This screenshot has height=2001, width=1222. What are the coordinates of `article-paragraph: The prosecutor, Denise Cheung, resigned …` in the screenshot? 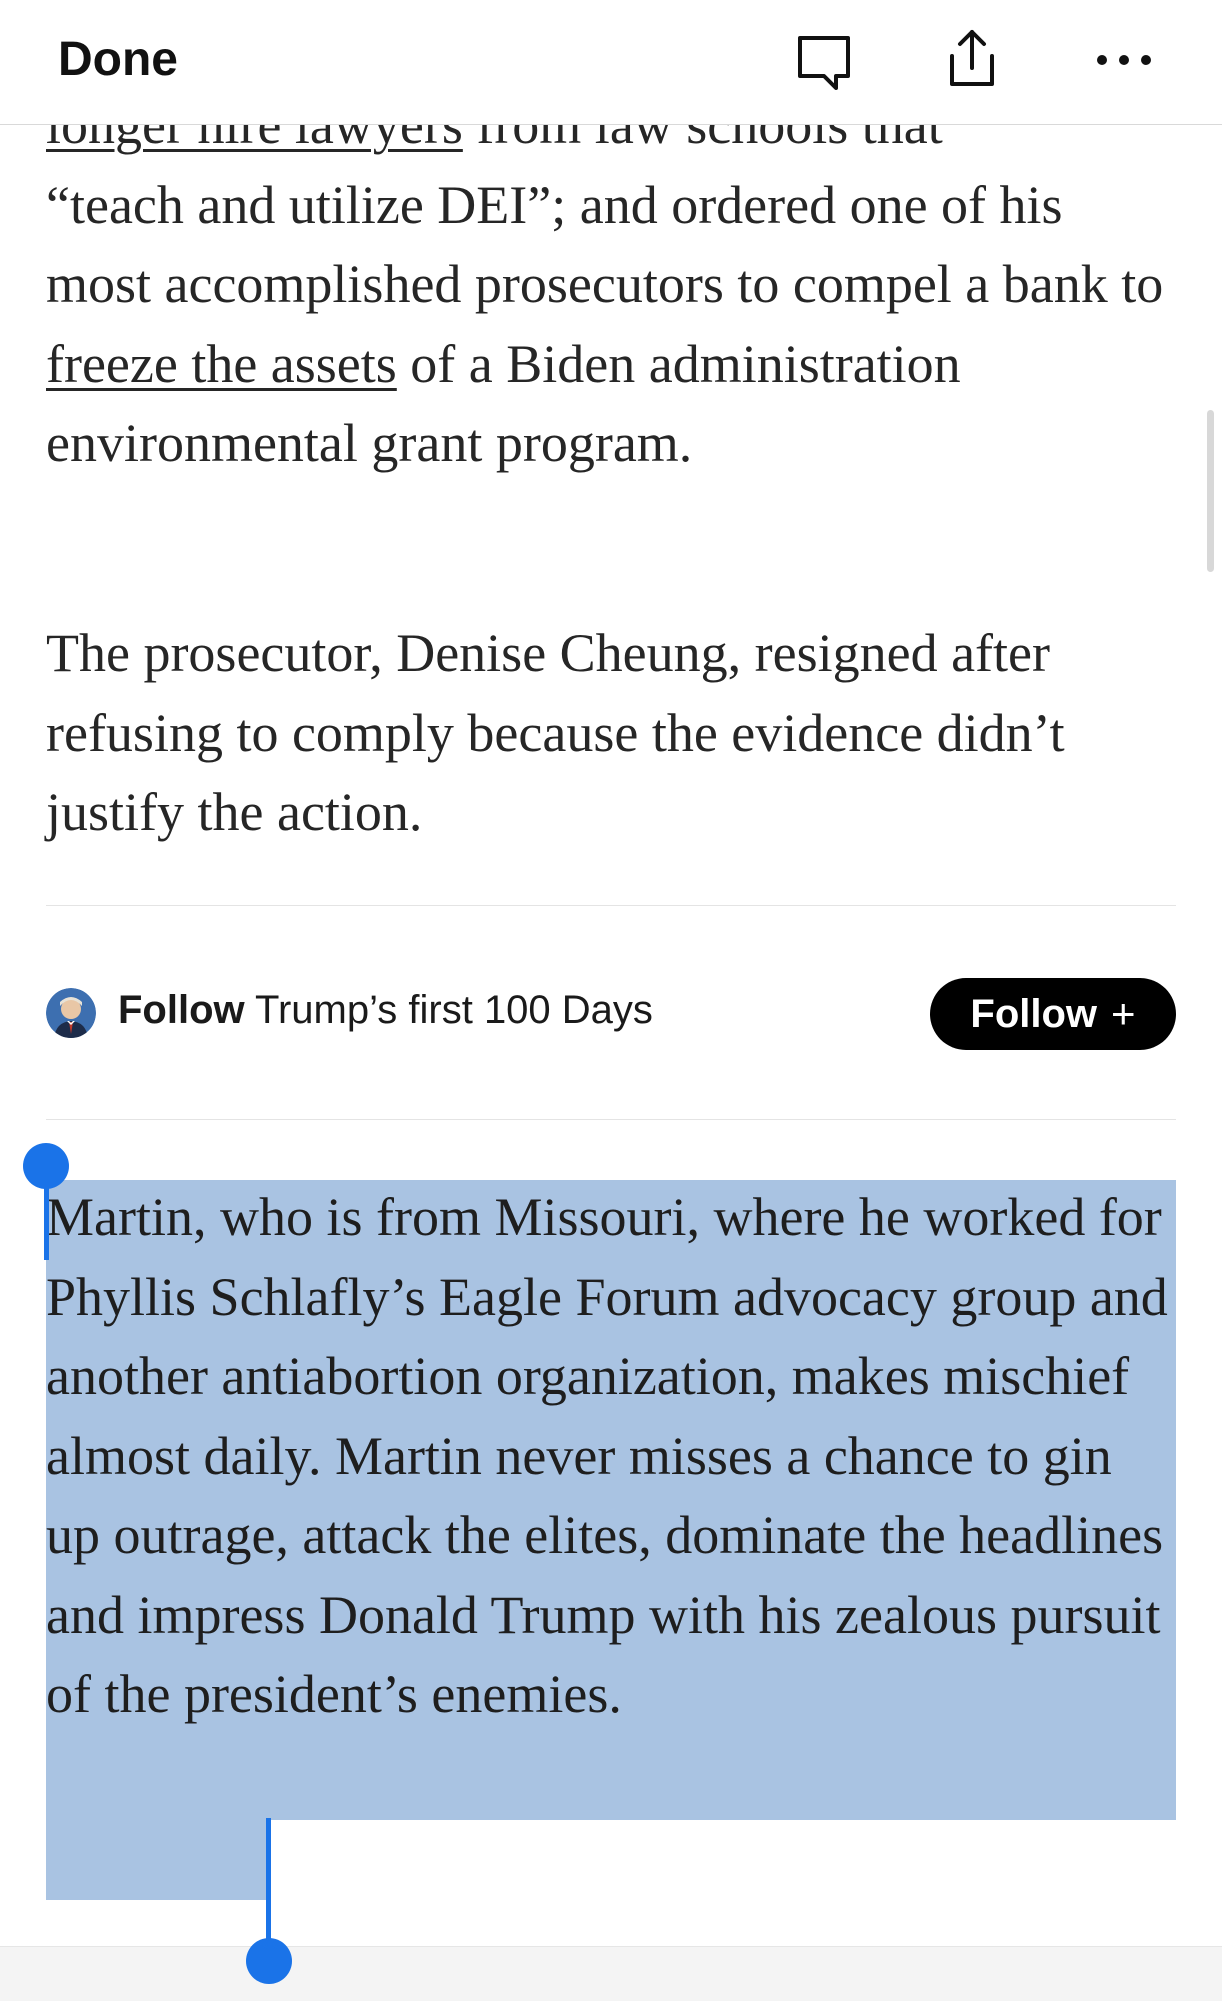 It's located at (555, 732).